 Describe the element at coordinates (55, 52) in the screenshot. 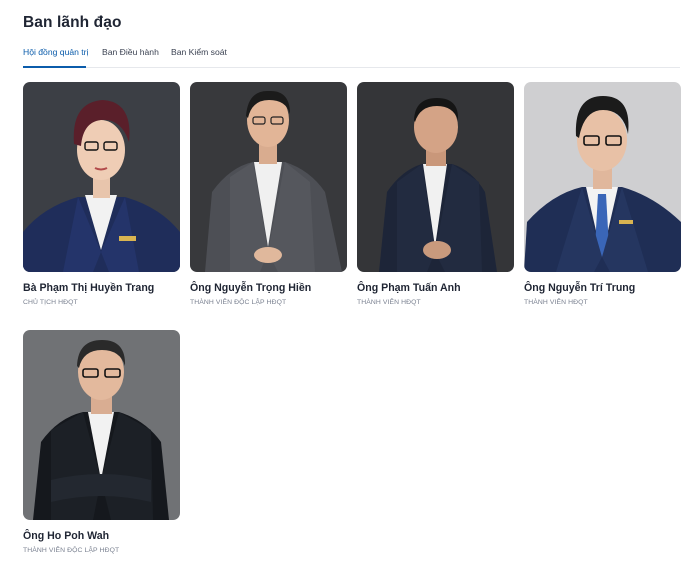

I see `tab-board-of-directors: Hội đồng quản trị` at that location.